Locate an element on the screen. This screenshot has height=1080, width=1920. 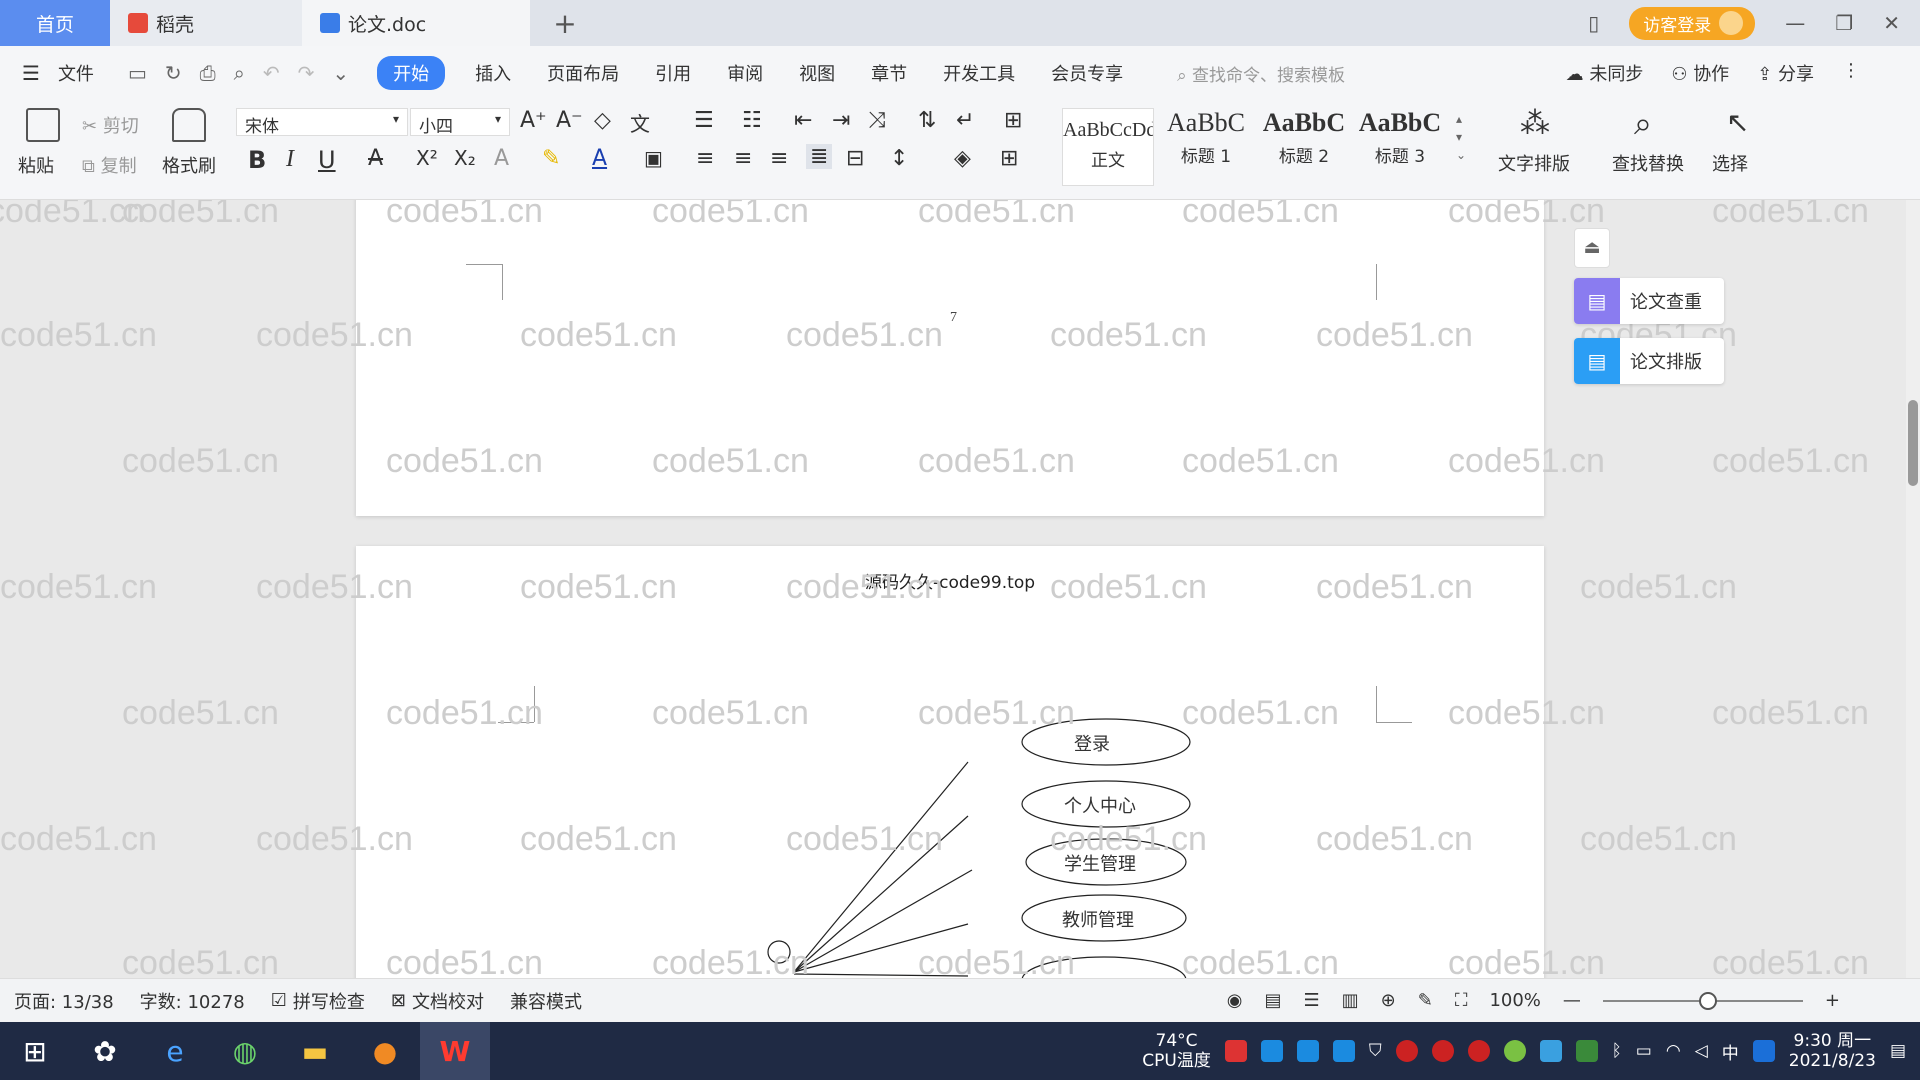
scrollbar-thumb is located at coordinates (1913, 443).